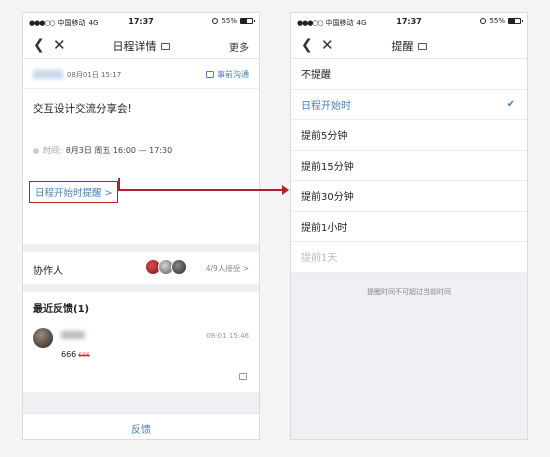 Image resolution: width=550 pixels, height=457 pixels. Describe the element at coordinates (48, 74) in the screenshot. I see `creator-name-blurred` at that location.